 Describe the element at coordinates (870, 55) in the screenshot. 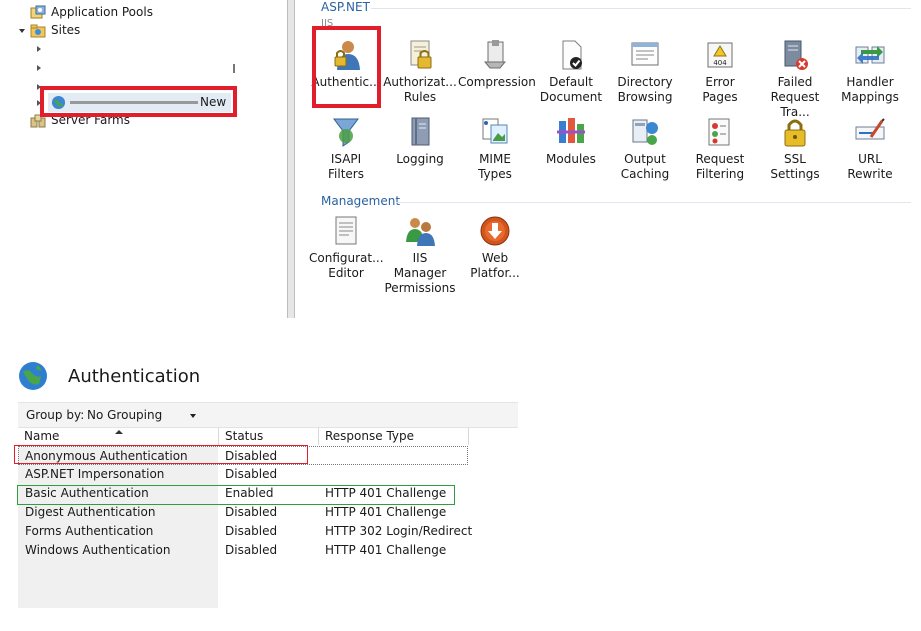

I see `handler-mappings-icon` at that location.